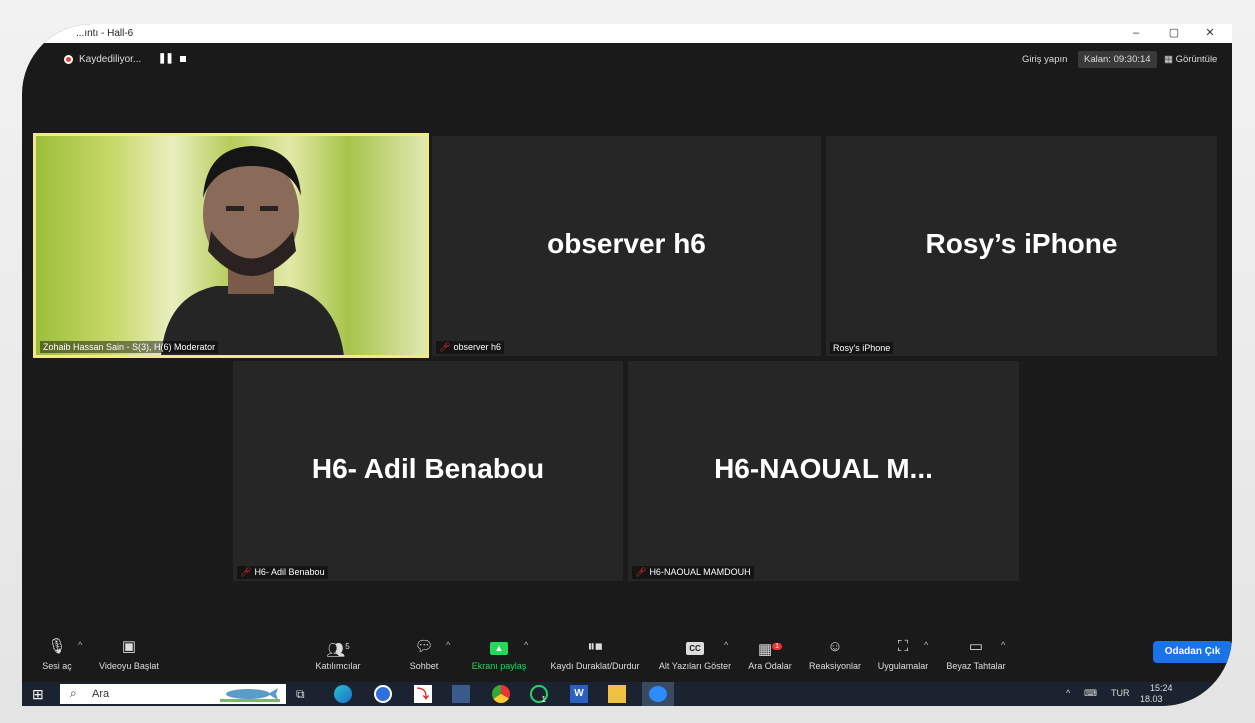 The image size is (1255, 723). What do you see at coordinates (477, 347) in the screenshot?
I see `participant-name: observer h6` at bounding box center [477, 347].